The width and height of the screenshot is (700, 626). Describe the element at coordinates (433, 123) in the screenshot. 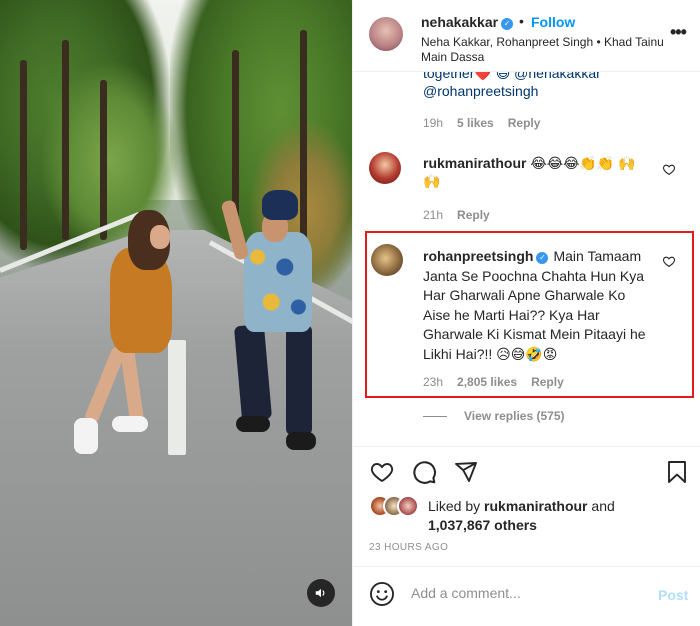

I see `comment-time: 19h` at that location.